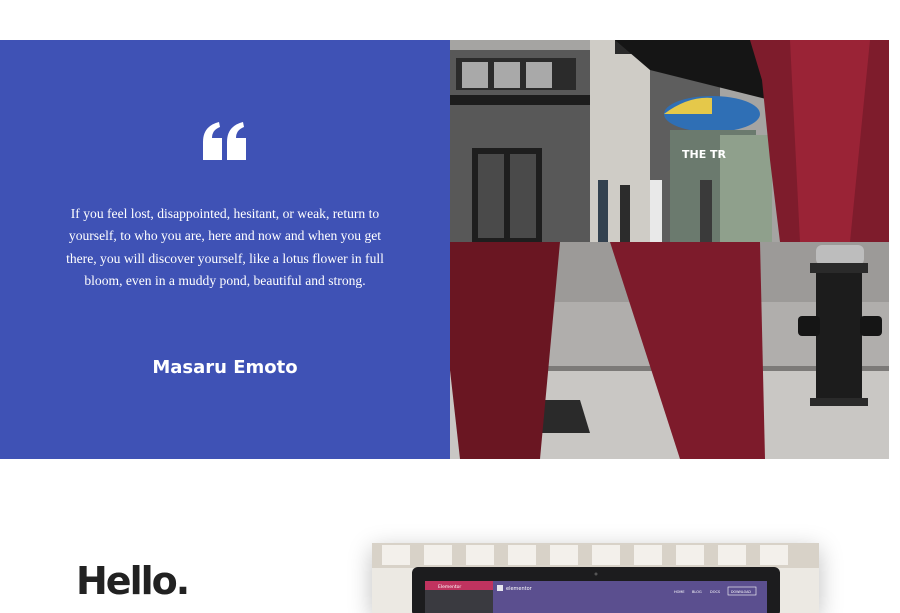 The width and height of the screenshot is (900, 613). Describe the element at coordinates (704, 154) in the screenshot. I see `food-cart-sign: THE TR` at that location.